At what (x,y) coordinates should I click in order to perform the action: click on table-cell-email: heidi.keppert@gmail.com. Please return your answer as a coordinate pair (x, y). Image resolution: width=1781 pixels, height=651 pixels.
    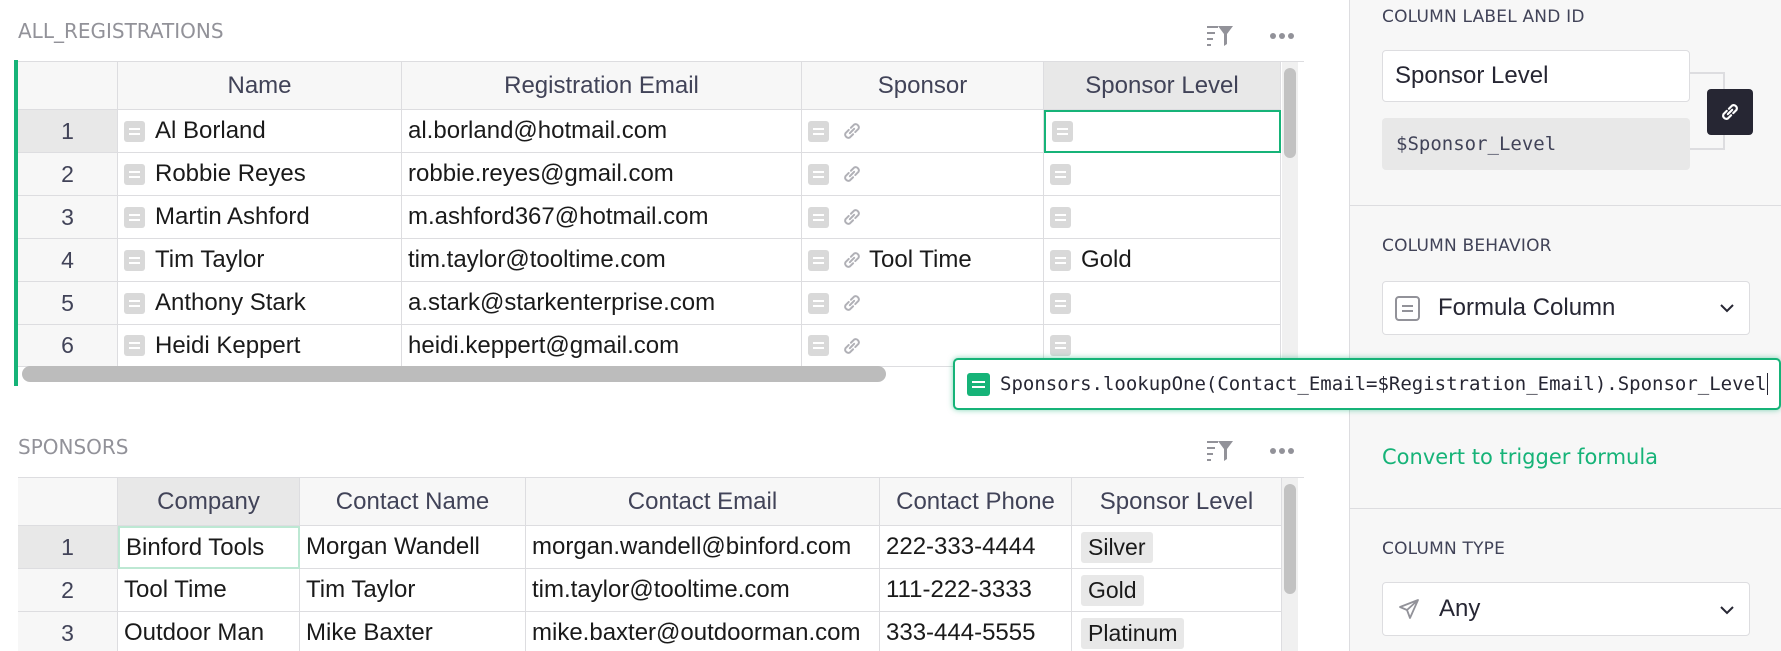
    Looking at the image, I should click on (602, 346).